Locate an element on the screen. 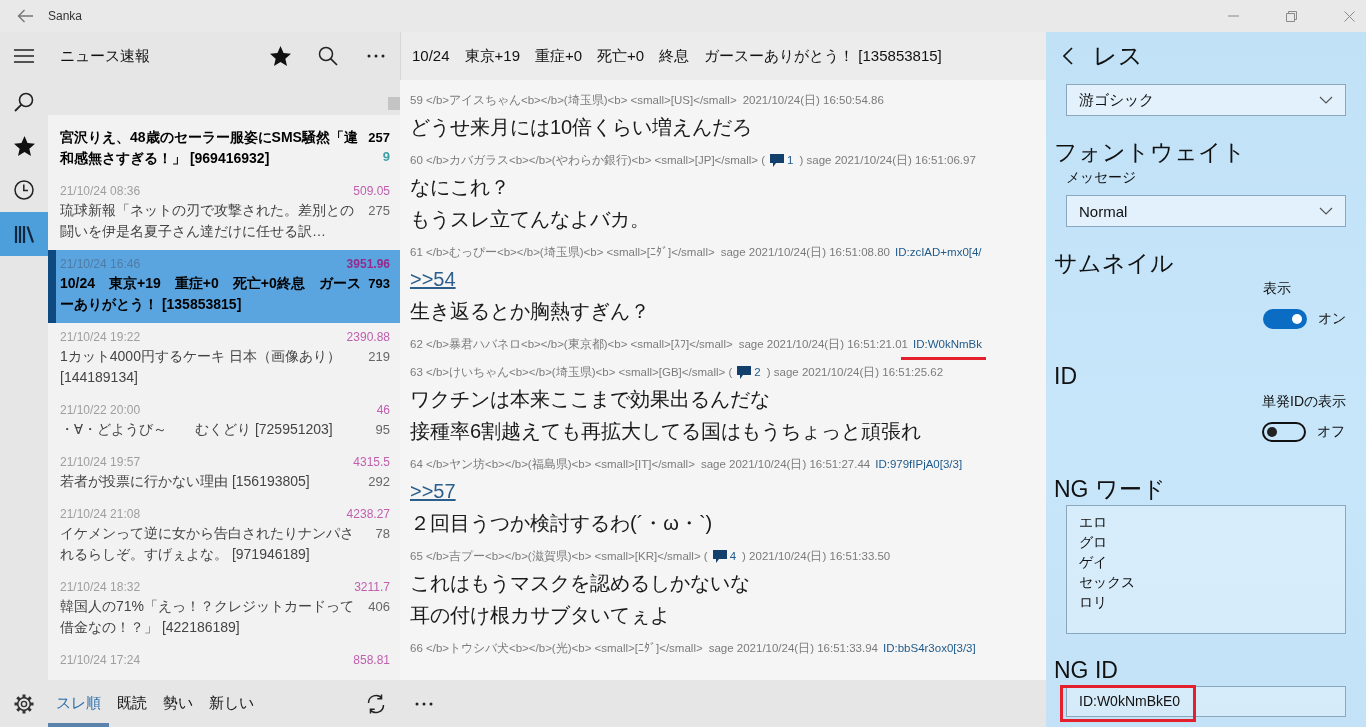 This screenshot has height=727, width=1366. thread-title: 1カット4000円するケーキ 日本（画像あり） [144189134] is located at coordinates (201, 367).